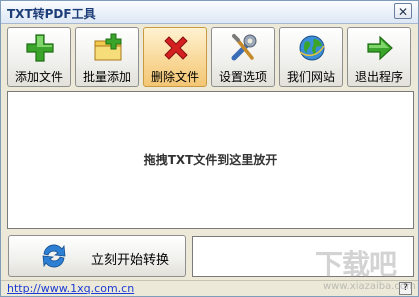  I want to click on settings-button: 设置选项, so click(243, 57).